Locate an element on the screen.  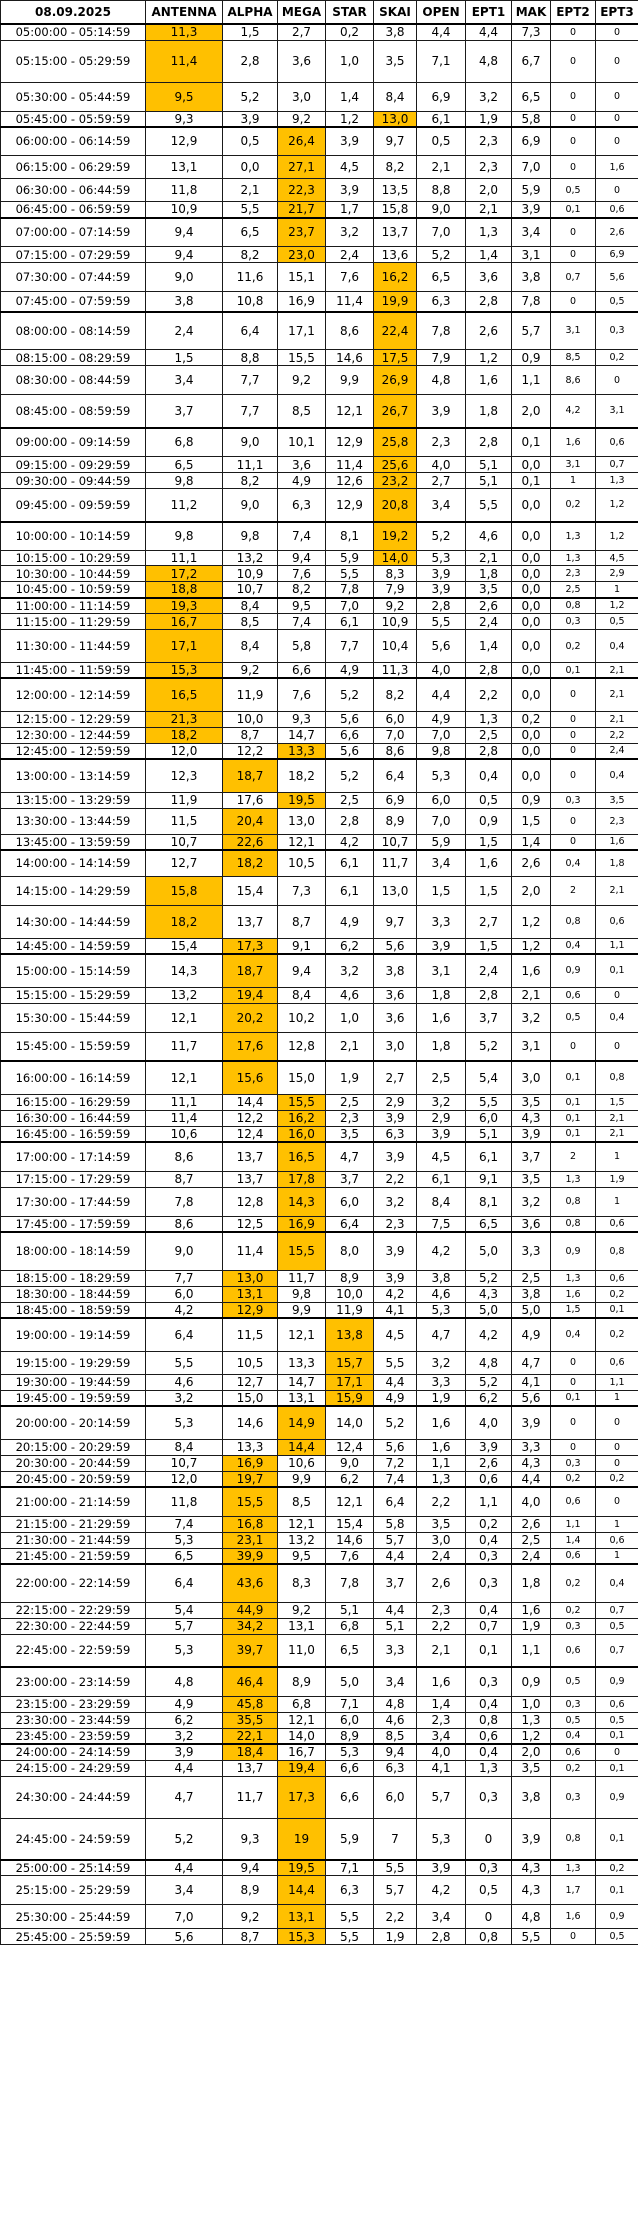
rating-cell-mak: 2,6 is located at coordinates (531, 1524).